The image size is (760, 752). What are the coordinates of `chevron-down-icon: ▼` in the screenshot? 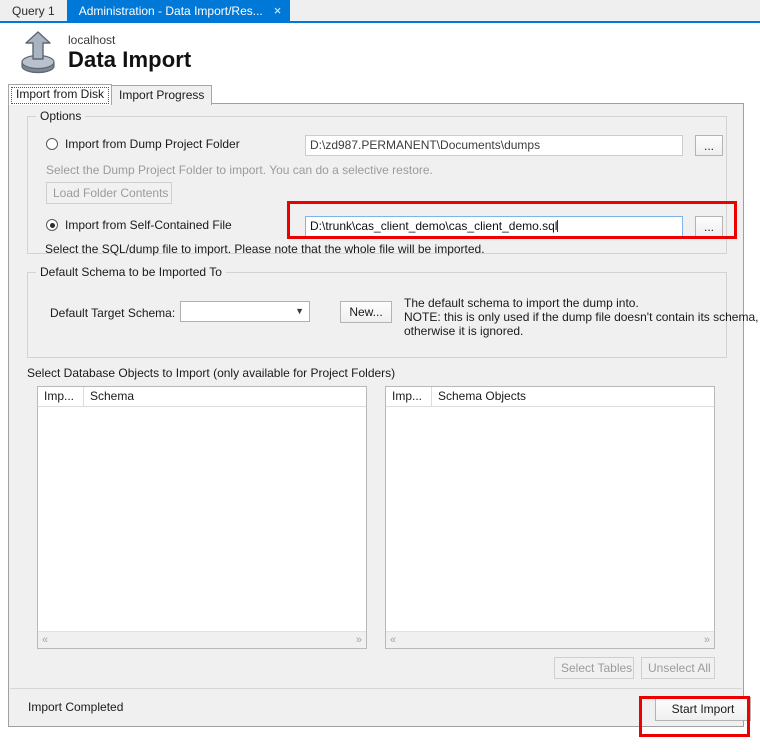 It's located at (299, 311).